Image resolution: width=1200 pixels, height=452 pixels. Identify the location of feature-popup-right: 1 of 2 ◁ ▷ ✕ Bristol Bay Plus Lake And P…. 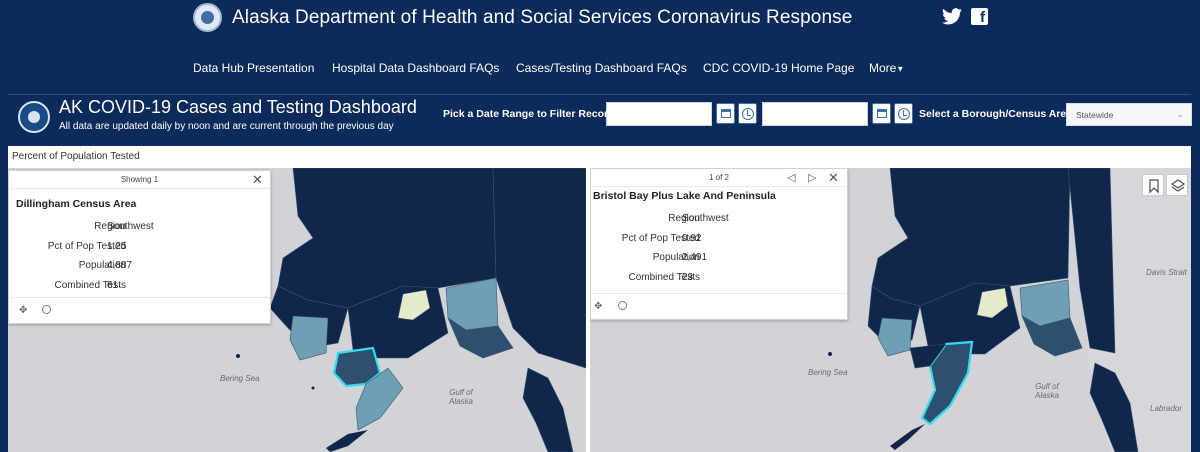
(719, 244).